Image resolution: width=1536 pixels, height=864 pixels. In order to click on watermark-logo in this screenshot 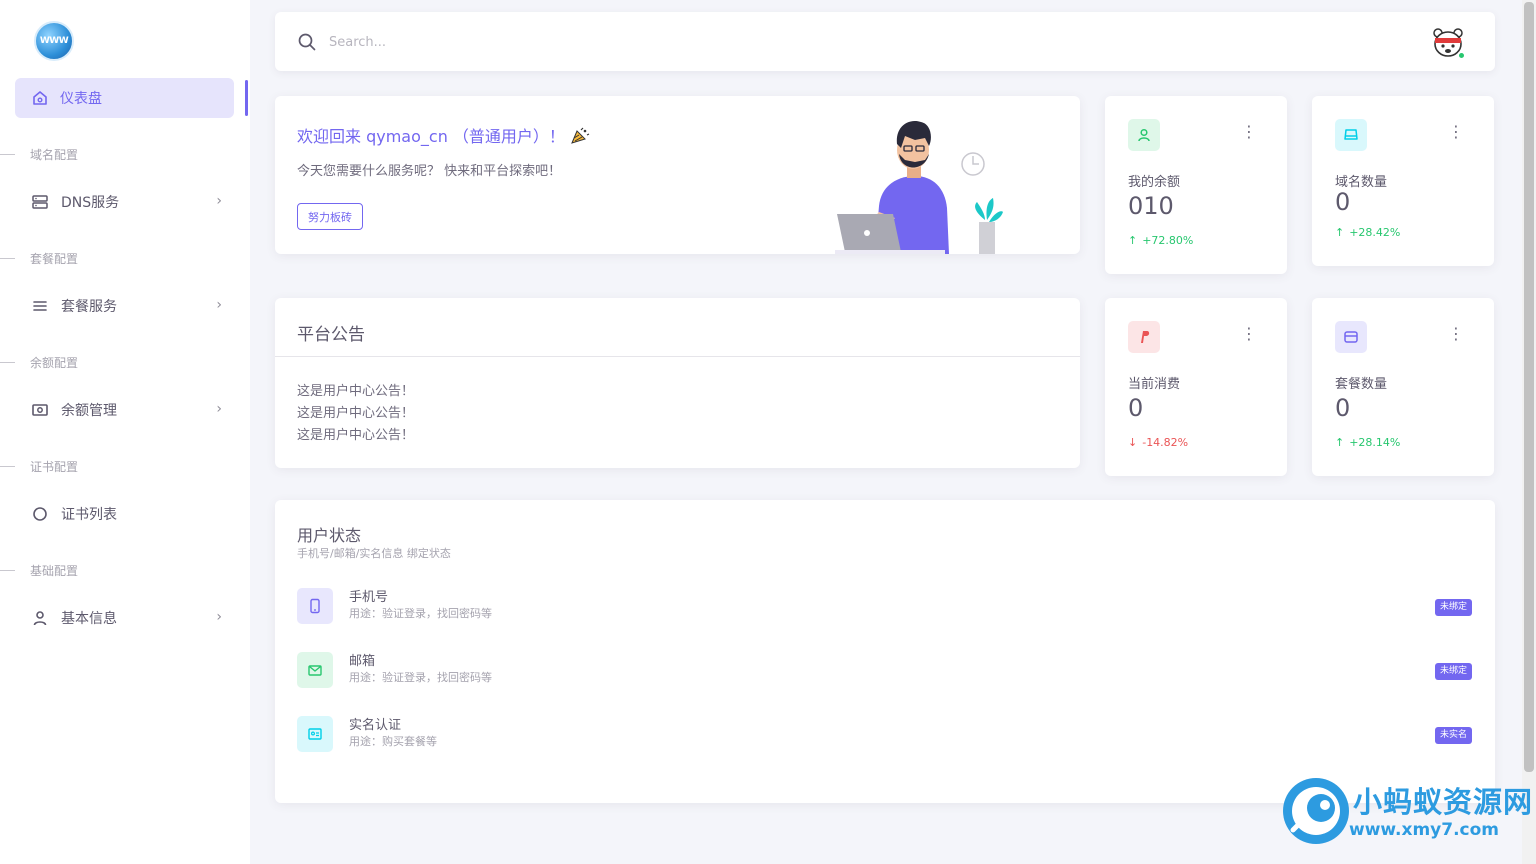, I will do `click(1316, 811)`.